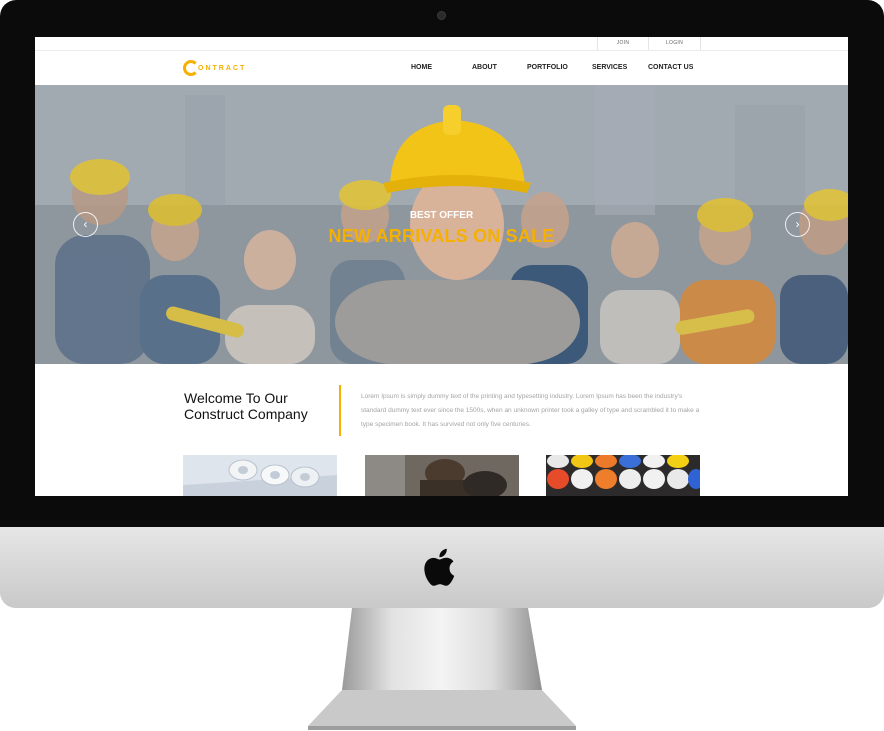 The image size is (884, 731). What do you see at coordinates (674, 43) in the screenshot?
I see `login-link: LOGIN` at bounding box center [674, 43].